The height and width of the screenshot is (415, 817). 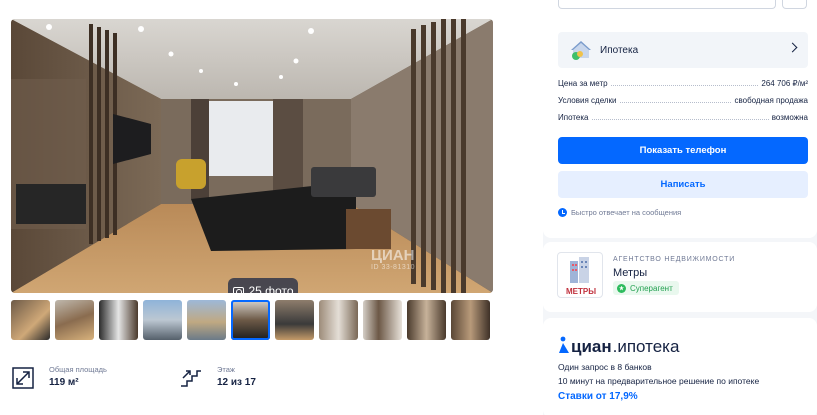 I want to click on param-label: Общая площадь, so click(x=78, y=369).